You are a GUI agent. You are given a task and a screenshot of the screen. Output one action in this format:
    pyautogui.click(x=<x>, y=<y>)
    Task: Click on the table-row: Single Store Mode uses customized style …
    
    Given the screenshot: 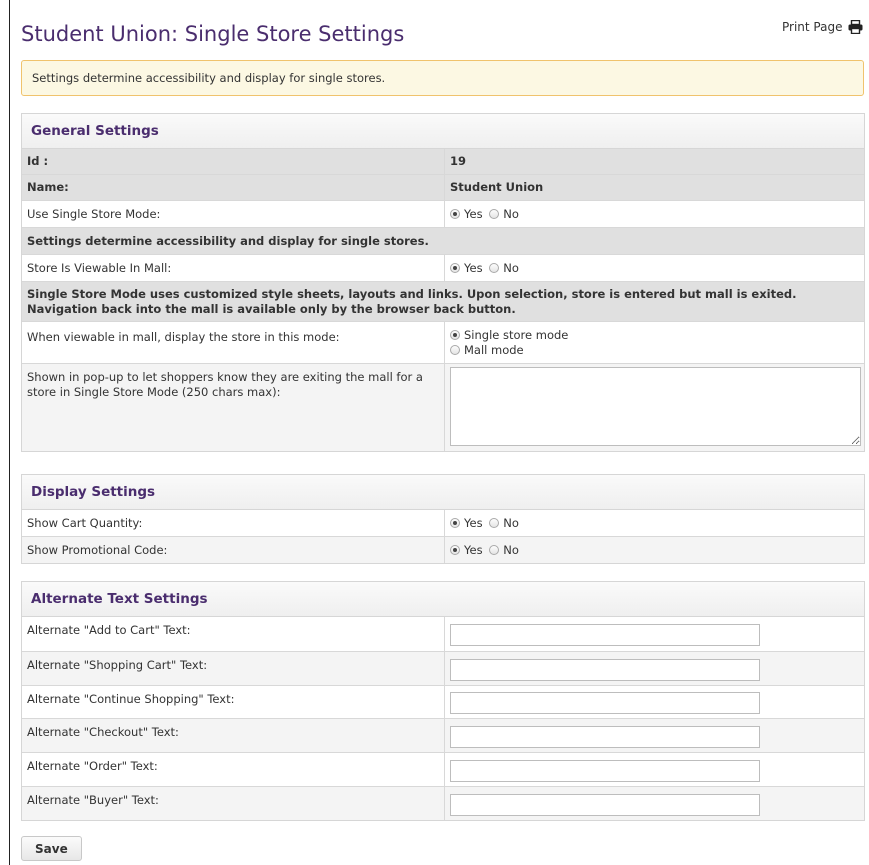 What is the action you would take?
    pyautogui.click(x=443, y=300)
    